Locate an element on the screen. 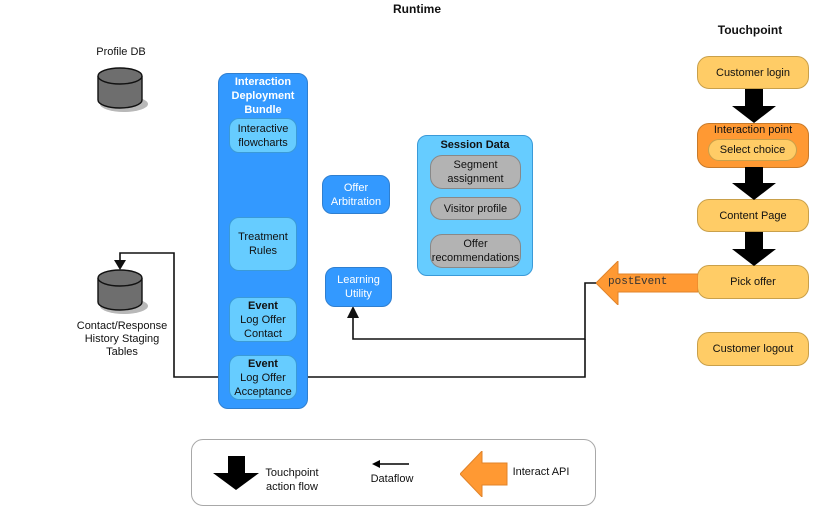  history-db-label-line: History Staging is located at coordinates (122, 339).